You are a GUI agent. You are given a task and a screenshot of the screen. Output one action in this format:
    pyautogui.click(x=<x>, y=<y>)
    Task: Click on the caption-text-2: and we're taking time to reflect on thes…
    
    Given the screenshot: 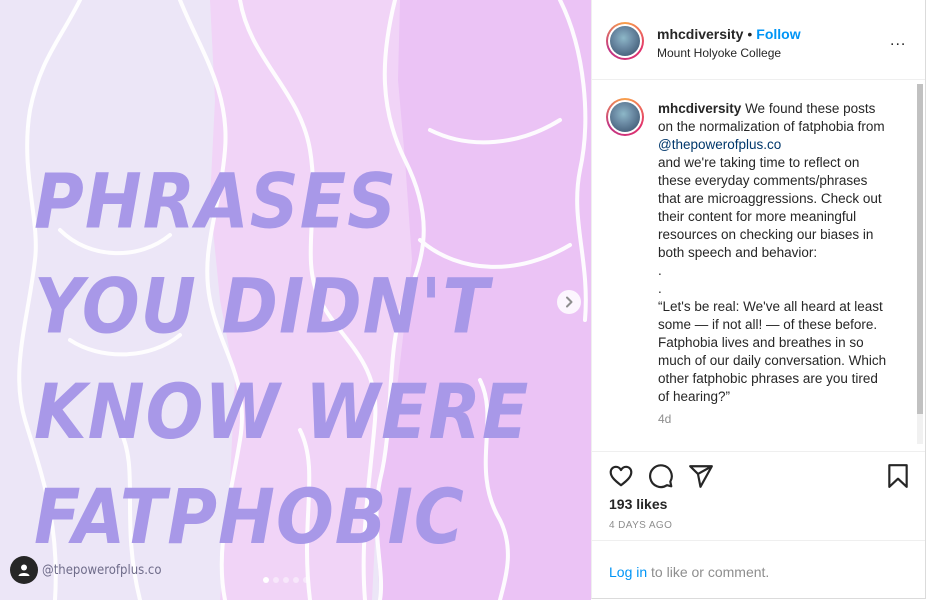 What is the action you would take?
    pyautogui.click(x=770, y=207)
    